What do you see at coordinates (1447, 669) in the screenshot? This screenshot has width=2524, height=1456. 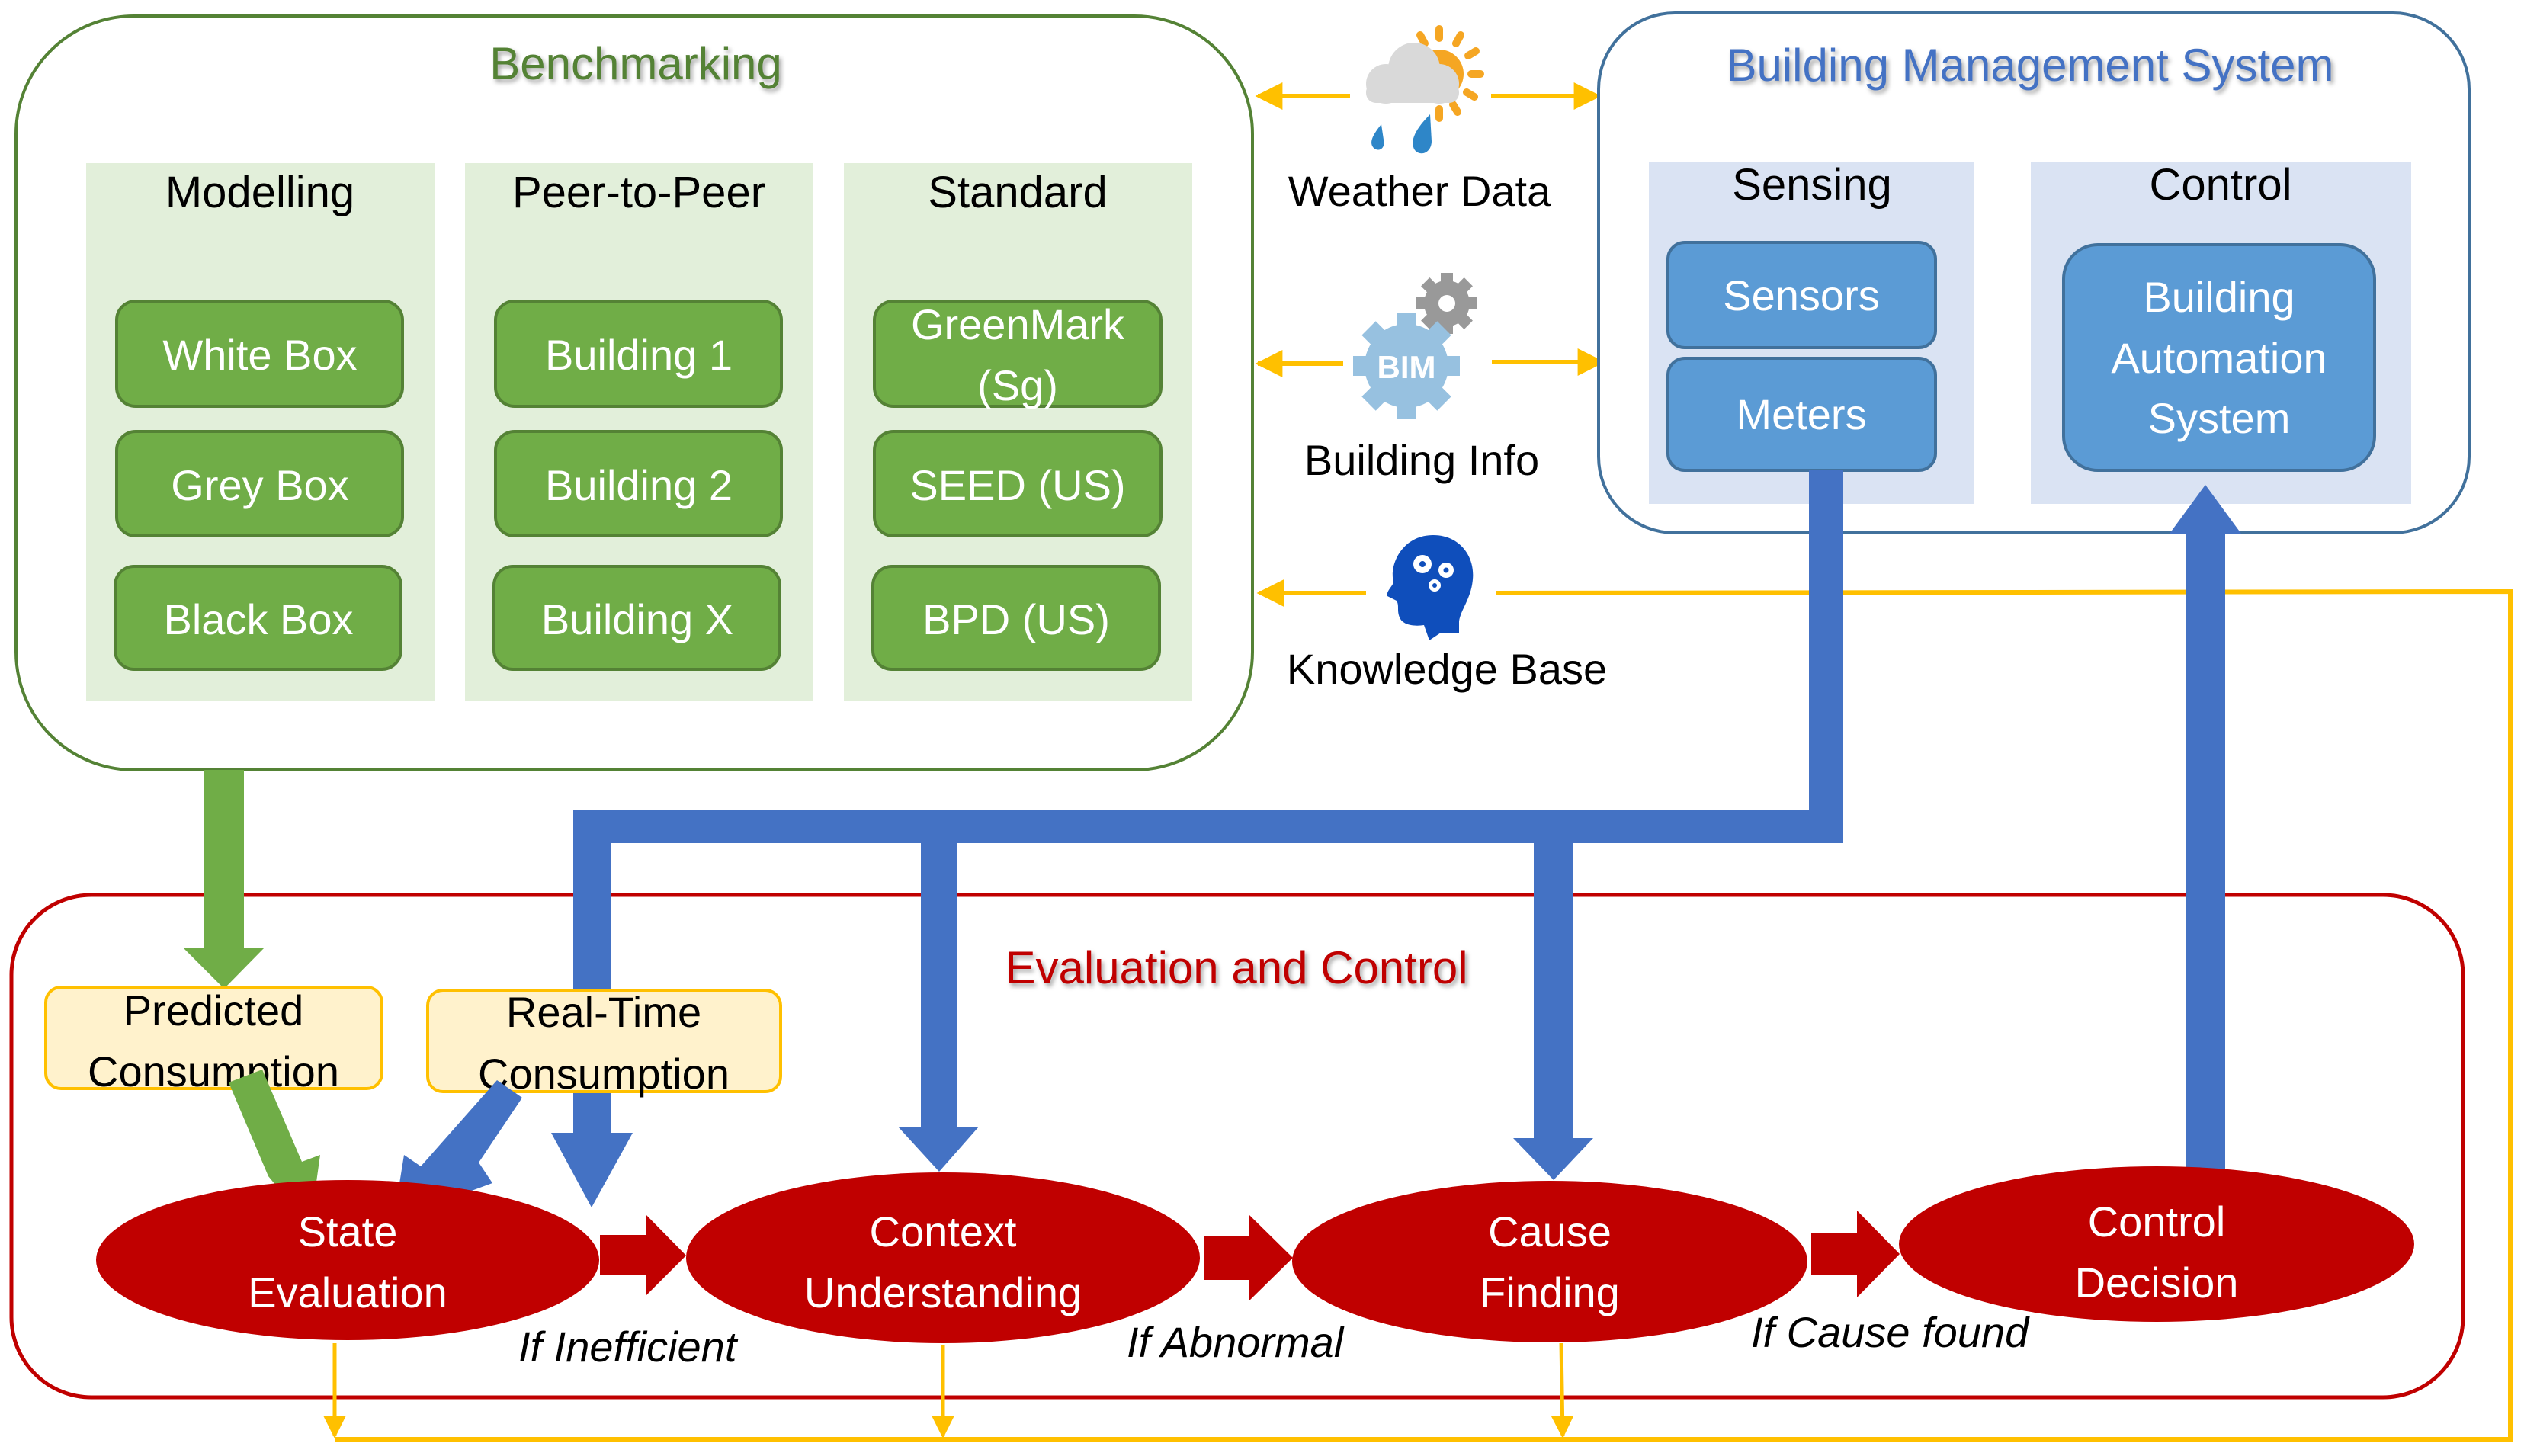 I see `knowledge-base-label: Knowledge Base` at bounding box center [1447, 669].